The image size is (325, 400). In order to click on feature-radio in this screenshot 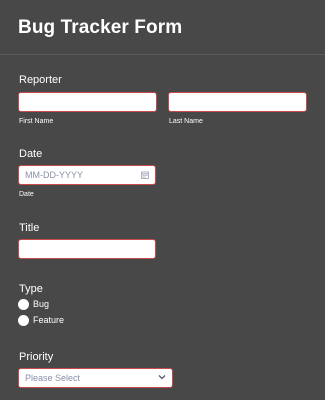, I will do `click(23, 320)`.